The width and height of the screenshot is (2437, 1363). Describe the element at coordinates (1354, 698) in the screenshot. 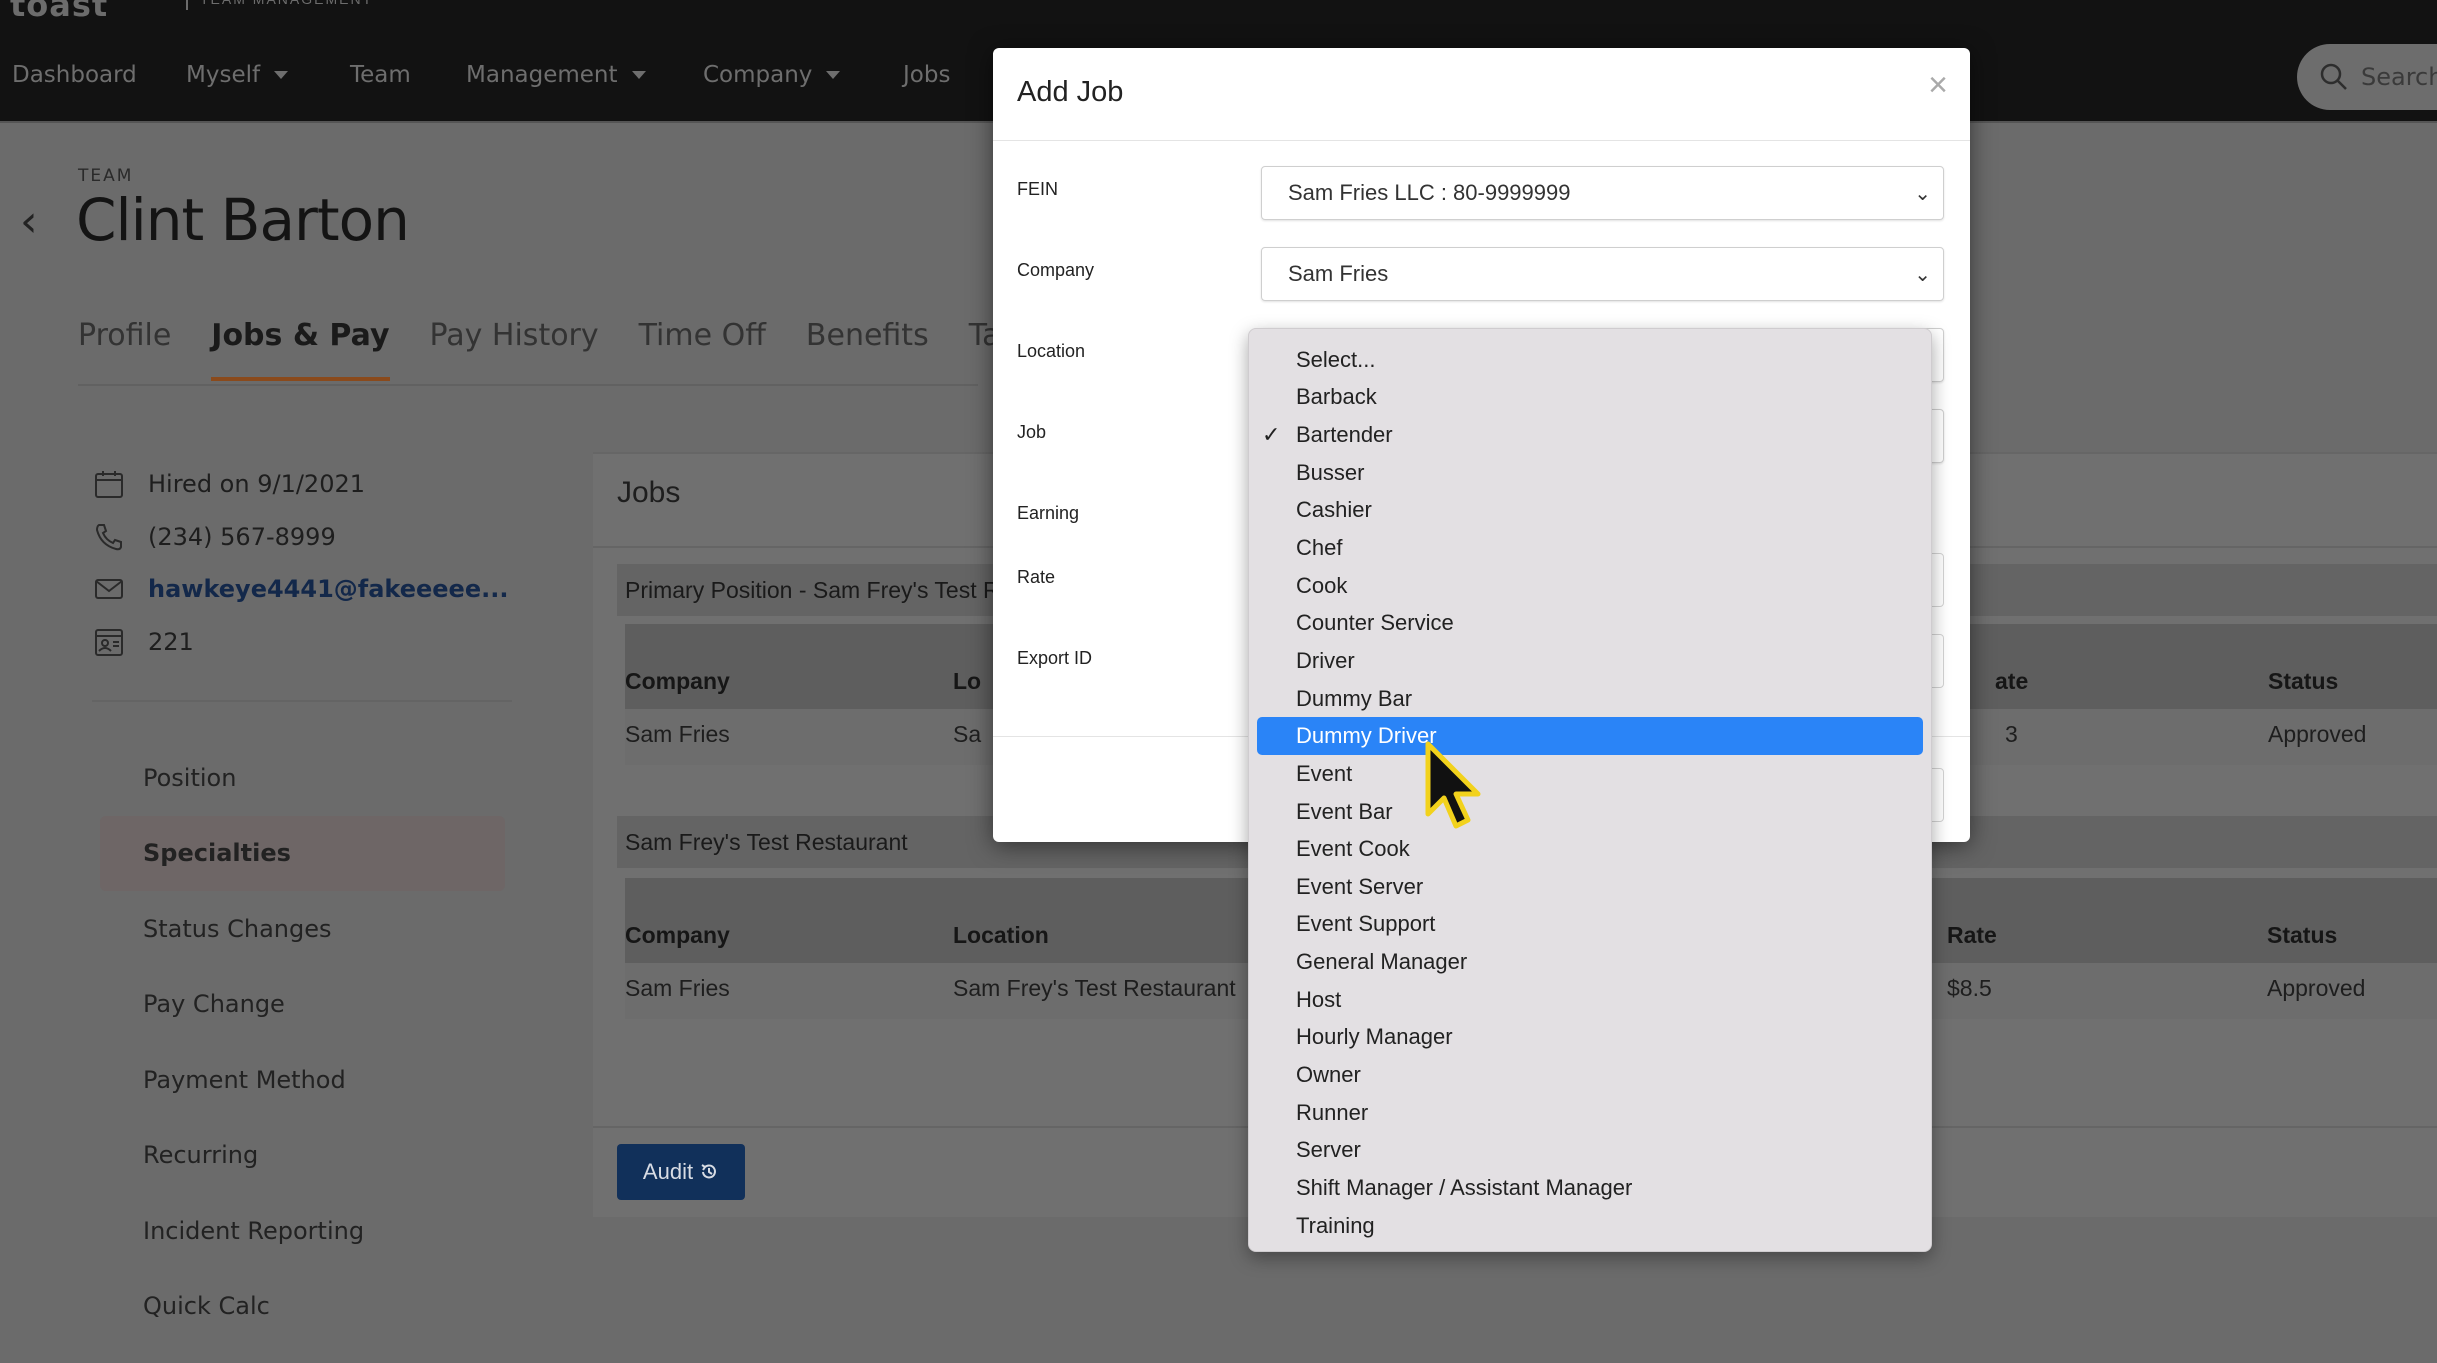

I see `option-label: Dummy Bar` at that location.